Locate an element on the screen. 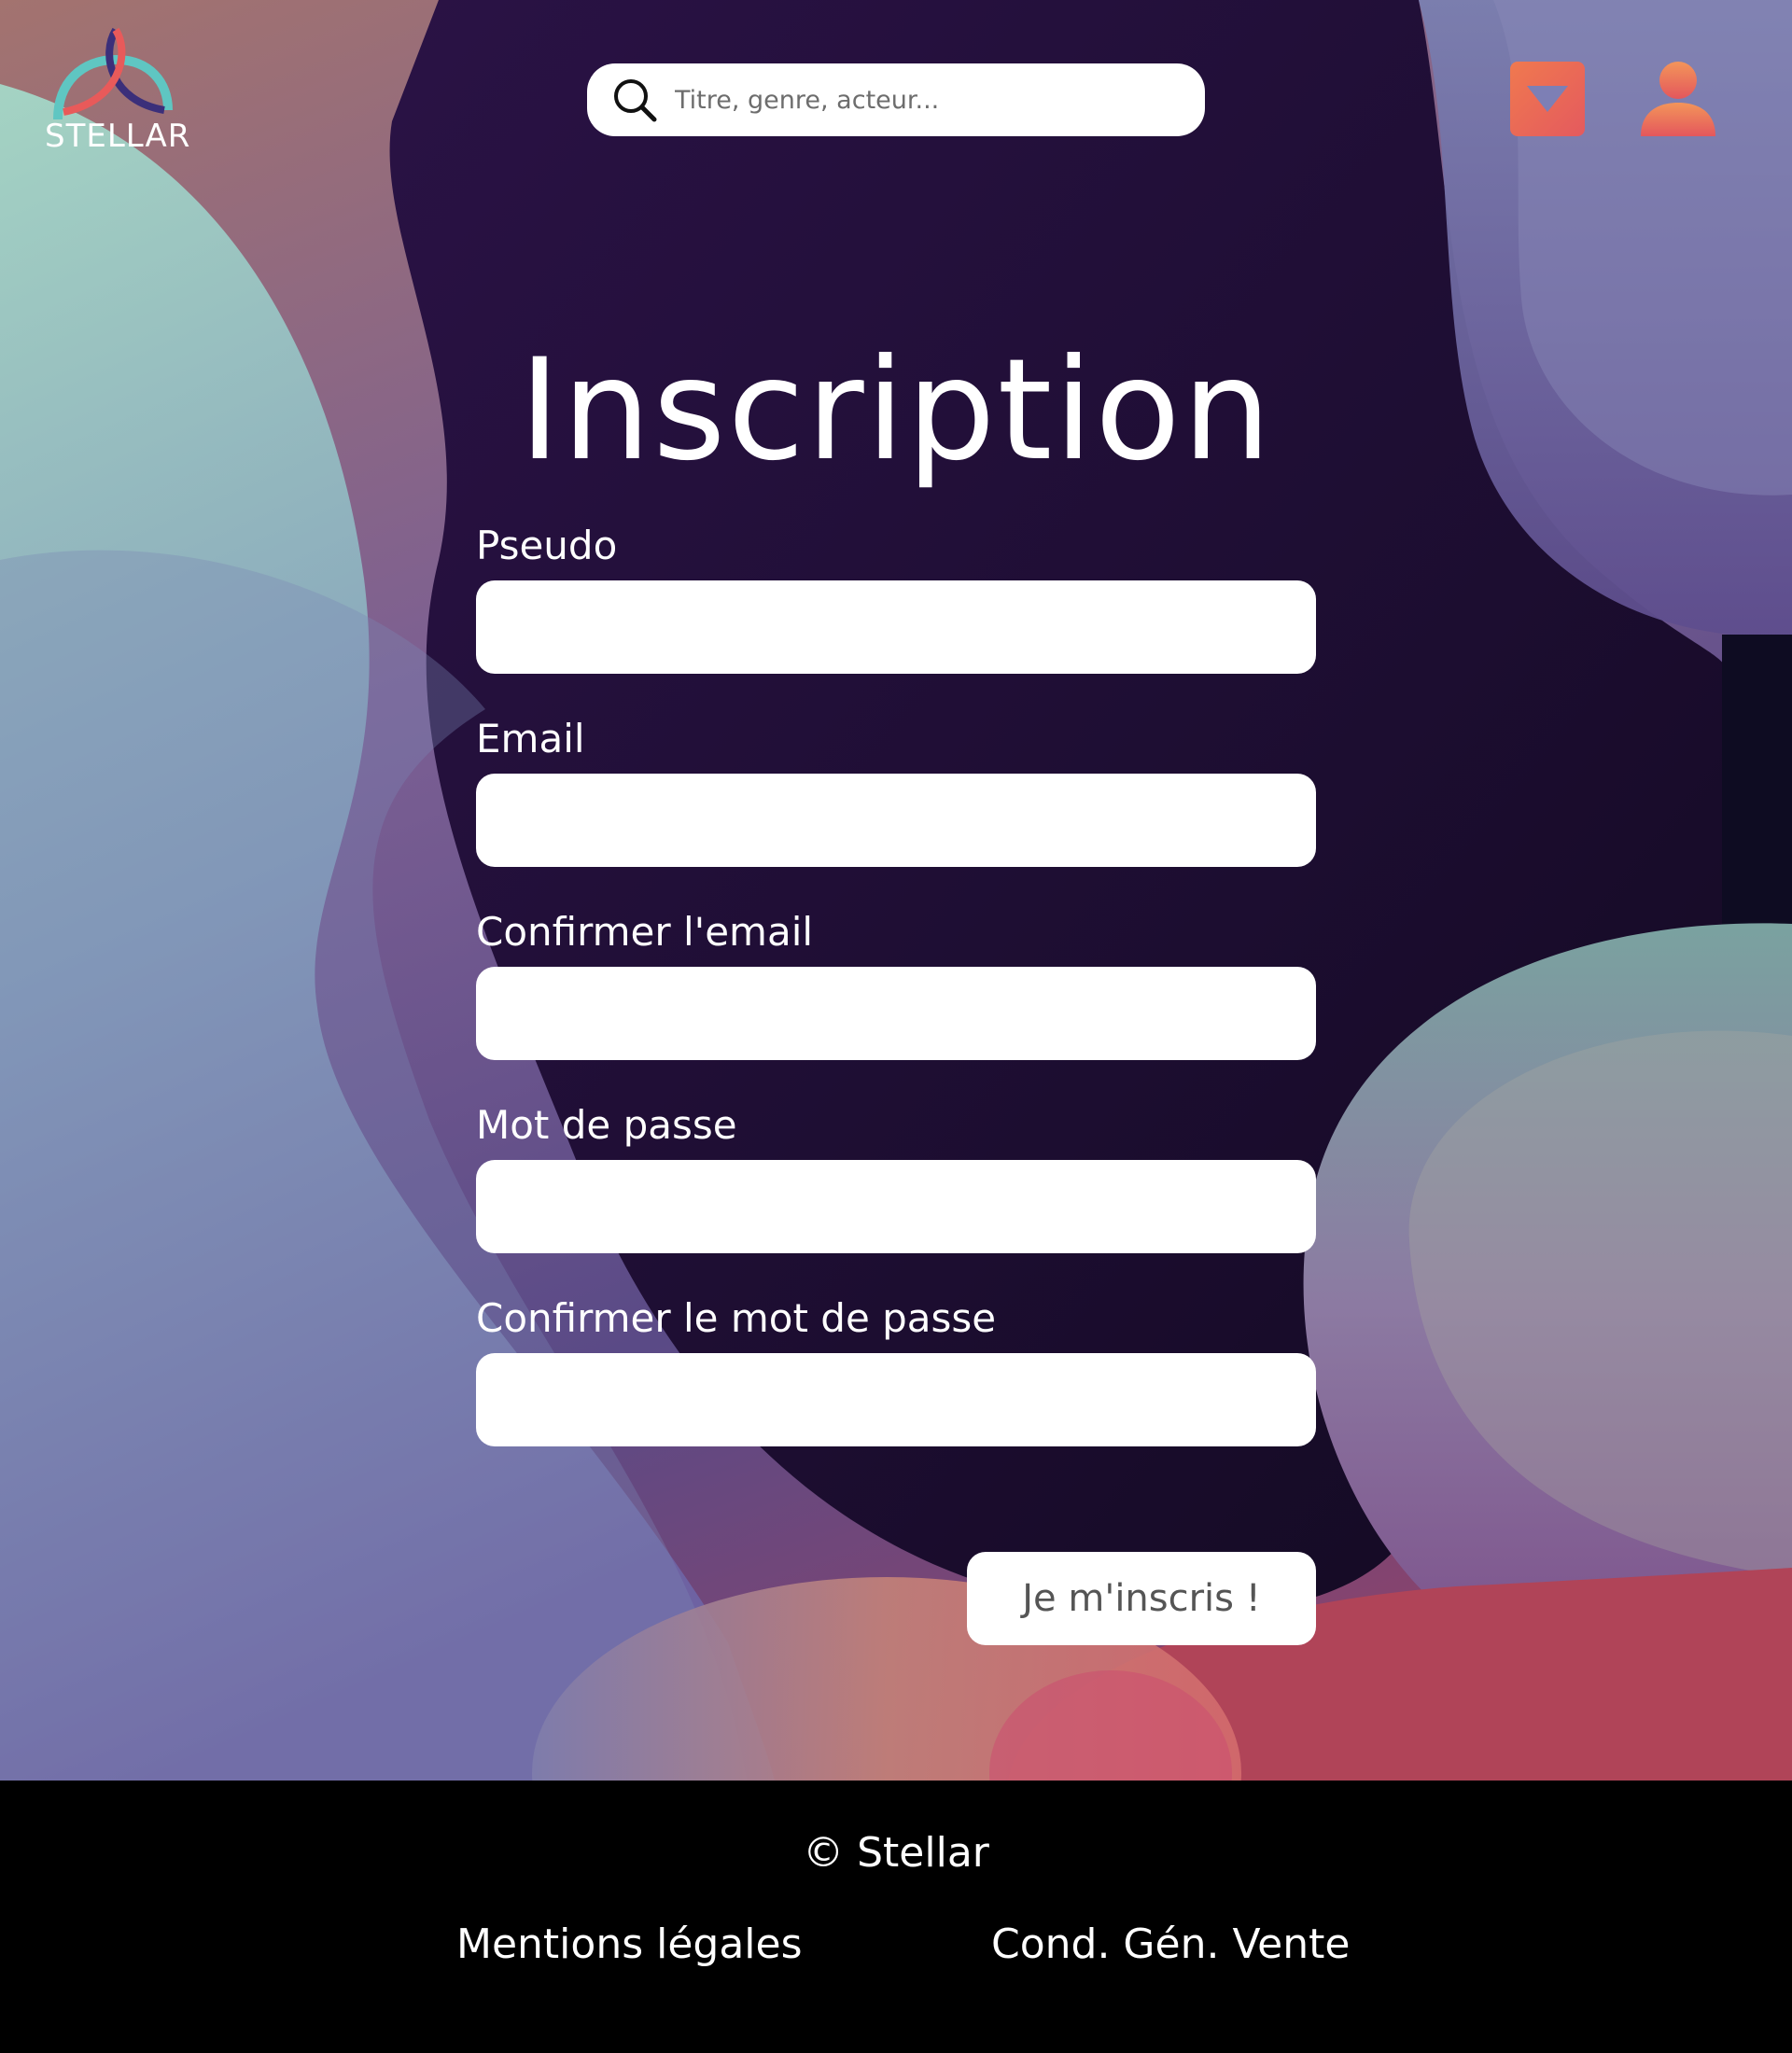 This screenshot has height=2053, width=1792. search-icon is located at coordinates (634, 100).